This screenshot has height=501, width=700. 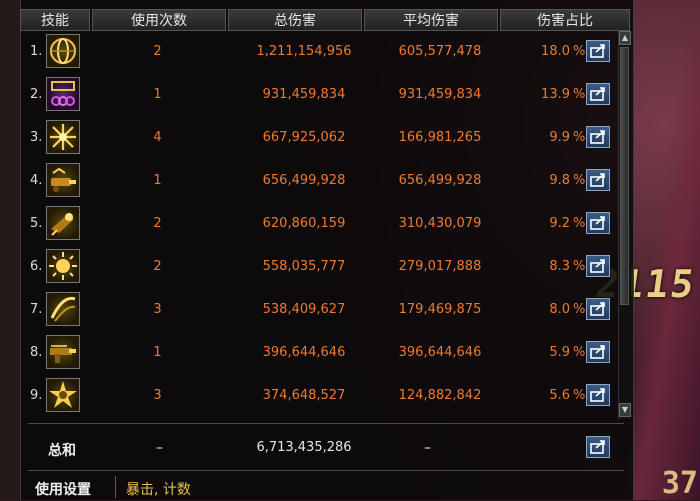 What do you see at coordinates (559, 395) in the screenshot?
I see `damage-percent: 5.6` at bounding box center [559, 395].